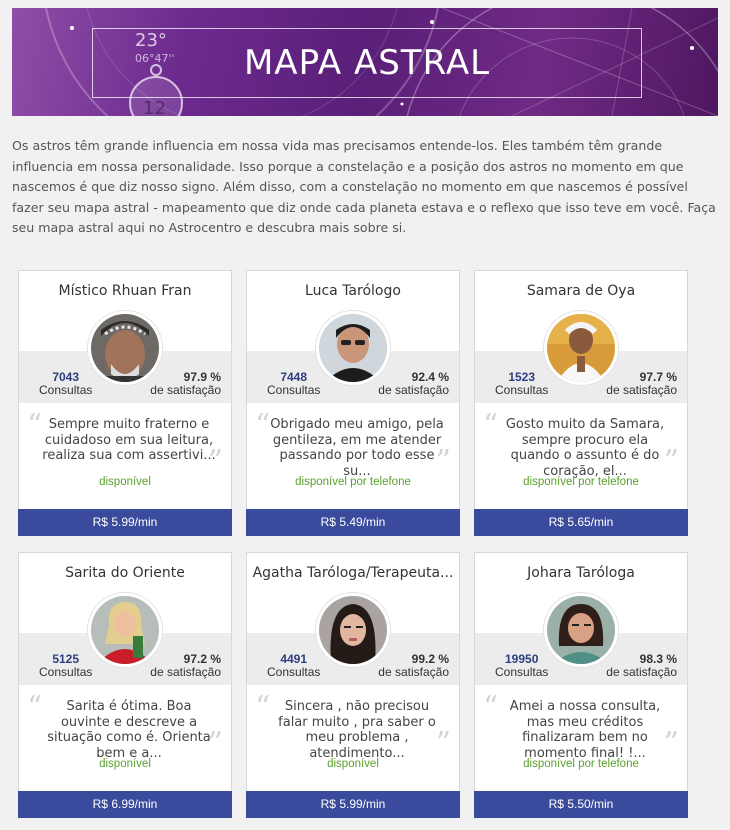  What do you see at coordinates (581, 630) in the screenshot?
I see `johara-avatar-icon` at bounding box center [581, 630].